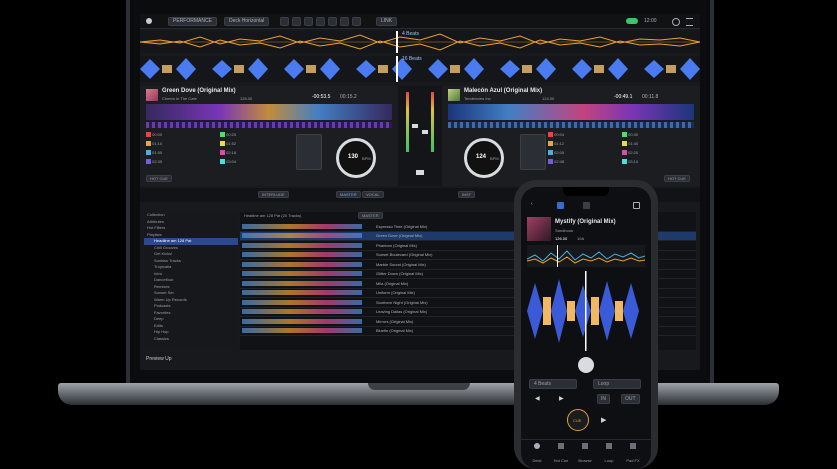 The width and height of the screenshot is (837, 469). Describe the element at coordinates (269, 112) in the screenshot. I see `deck-a-waveform` at that location.